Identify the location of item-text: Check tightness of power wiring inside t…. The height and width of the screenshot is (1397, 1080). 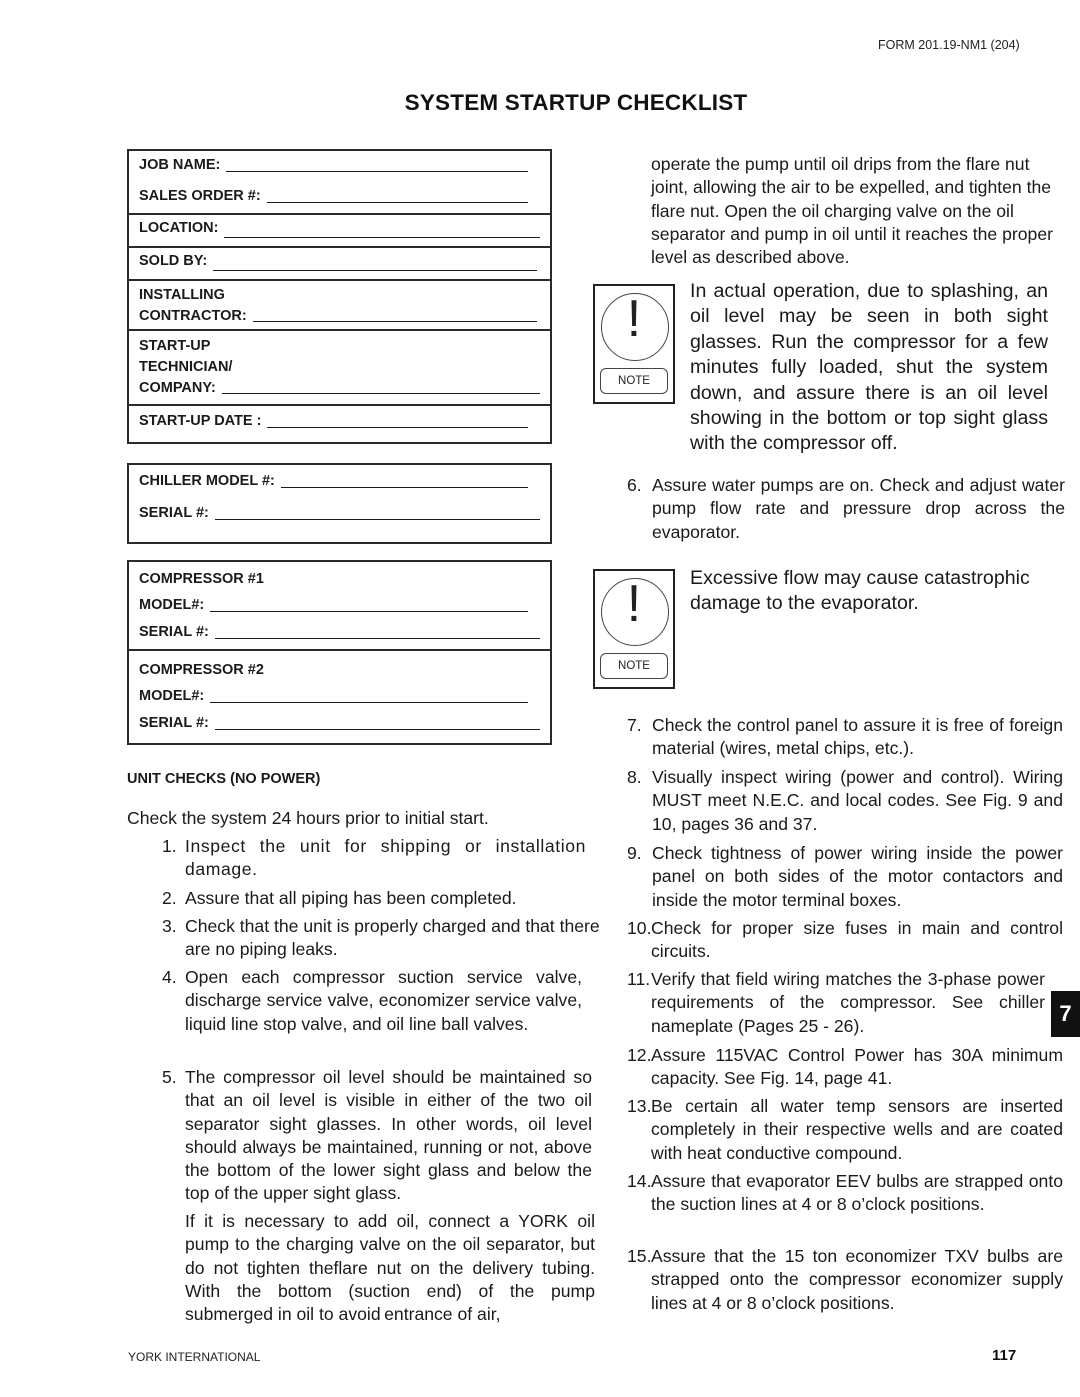
(857, 876).